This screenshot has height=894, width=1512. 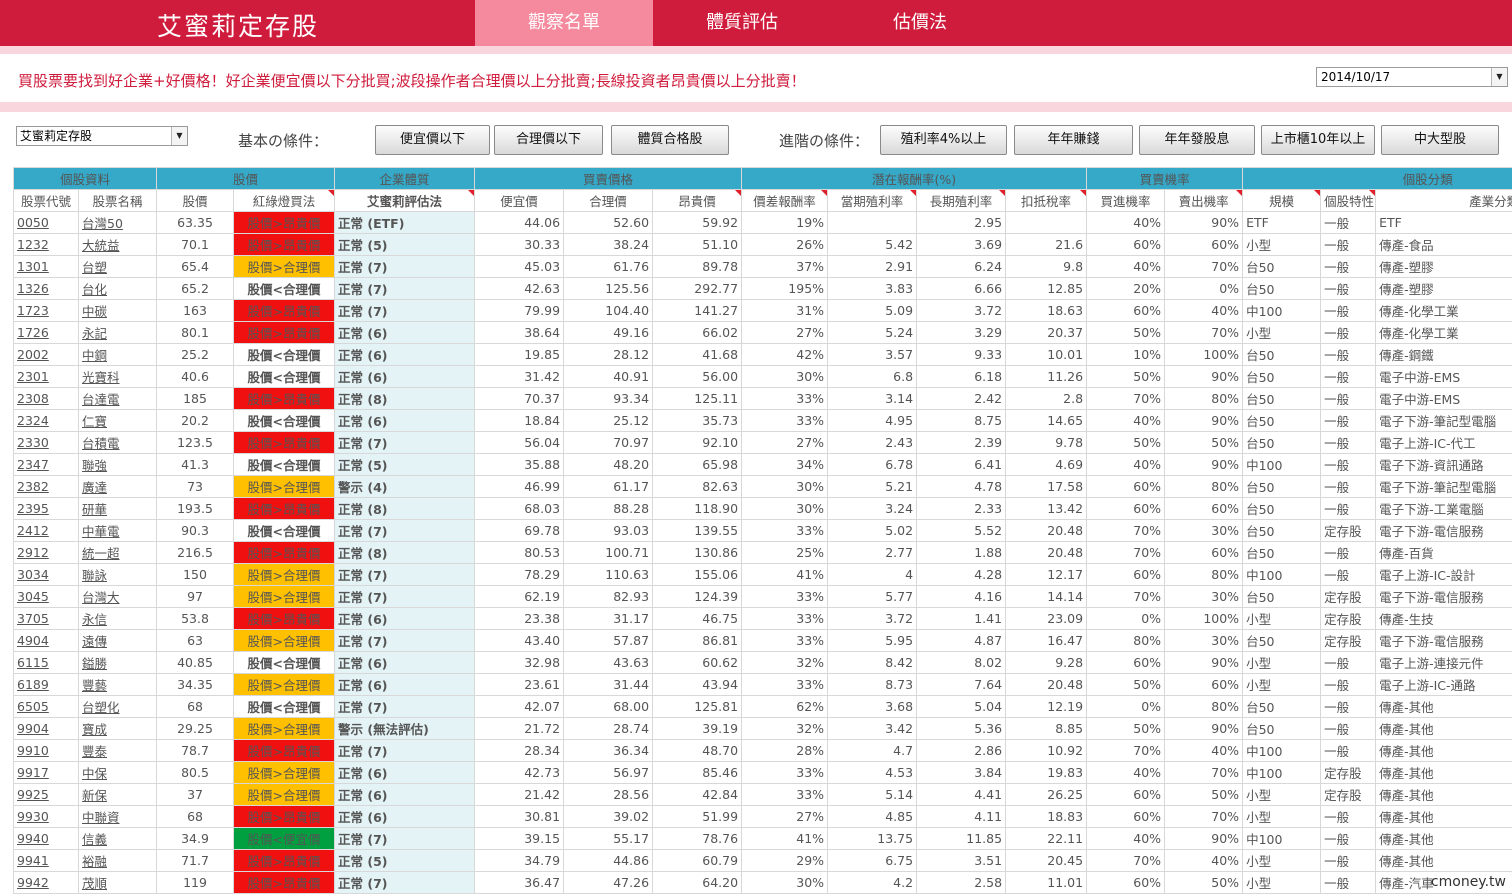 I want to click on col-name: 遠傳, so click(x=117, y=640).